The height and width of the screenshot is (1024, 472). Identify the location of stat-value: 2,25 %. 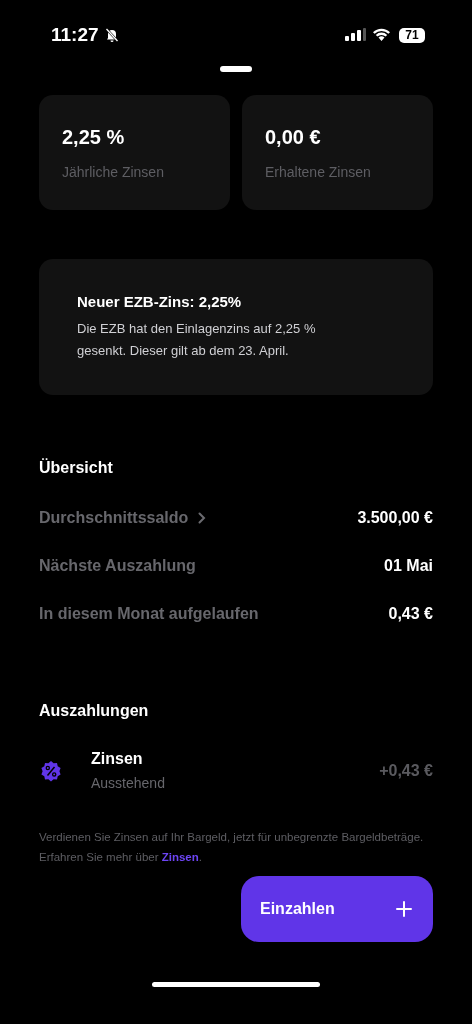
(94, 137).